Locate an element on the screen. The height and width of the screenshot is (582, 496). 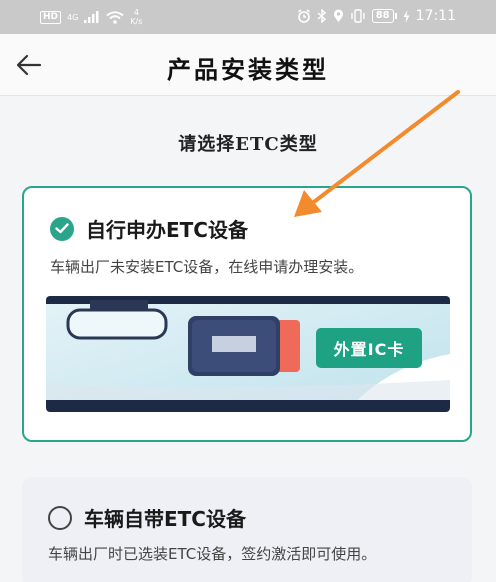
external-ic-card-tag: 外置IC卡 is located at coordinates (369, 348).